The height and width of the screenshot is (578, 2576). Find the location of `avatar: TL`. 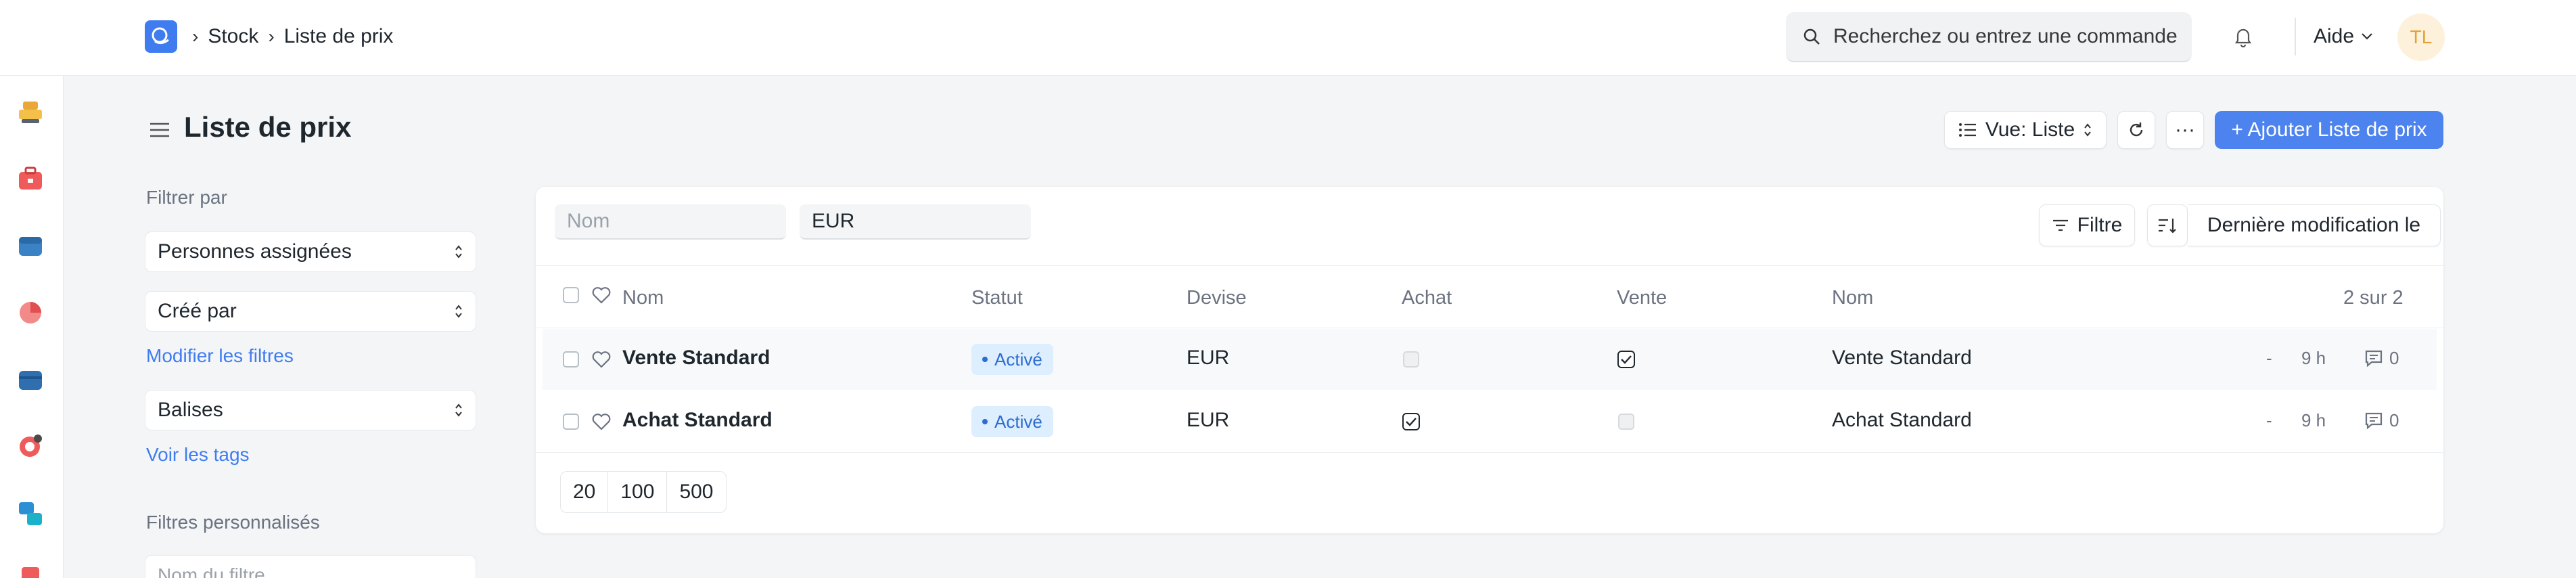

avatar: TL is located at coordinates (2421, 37).